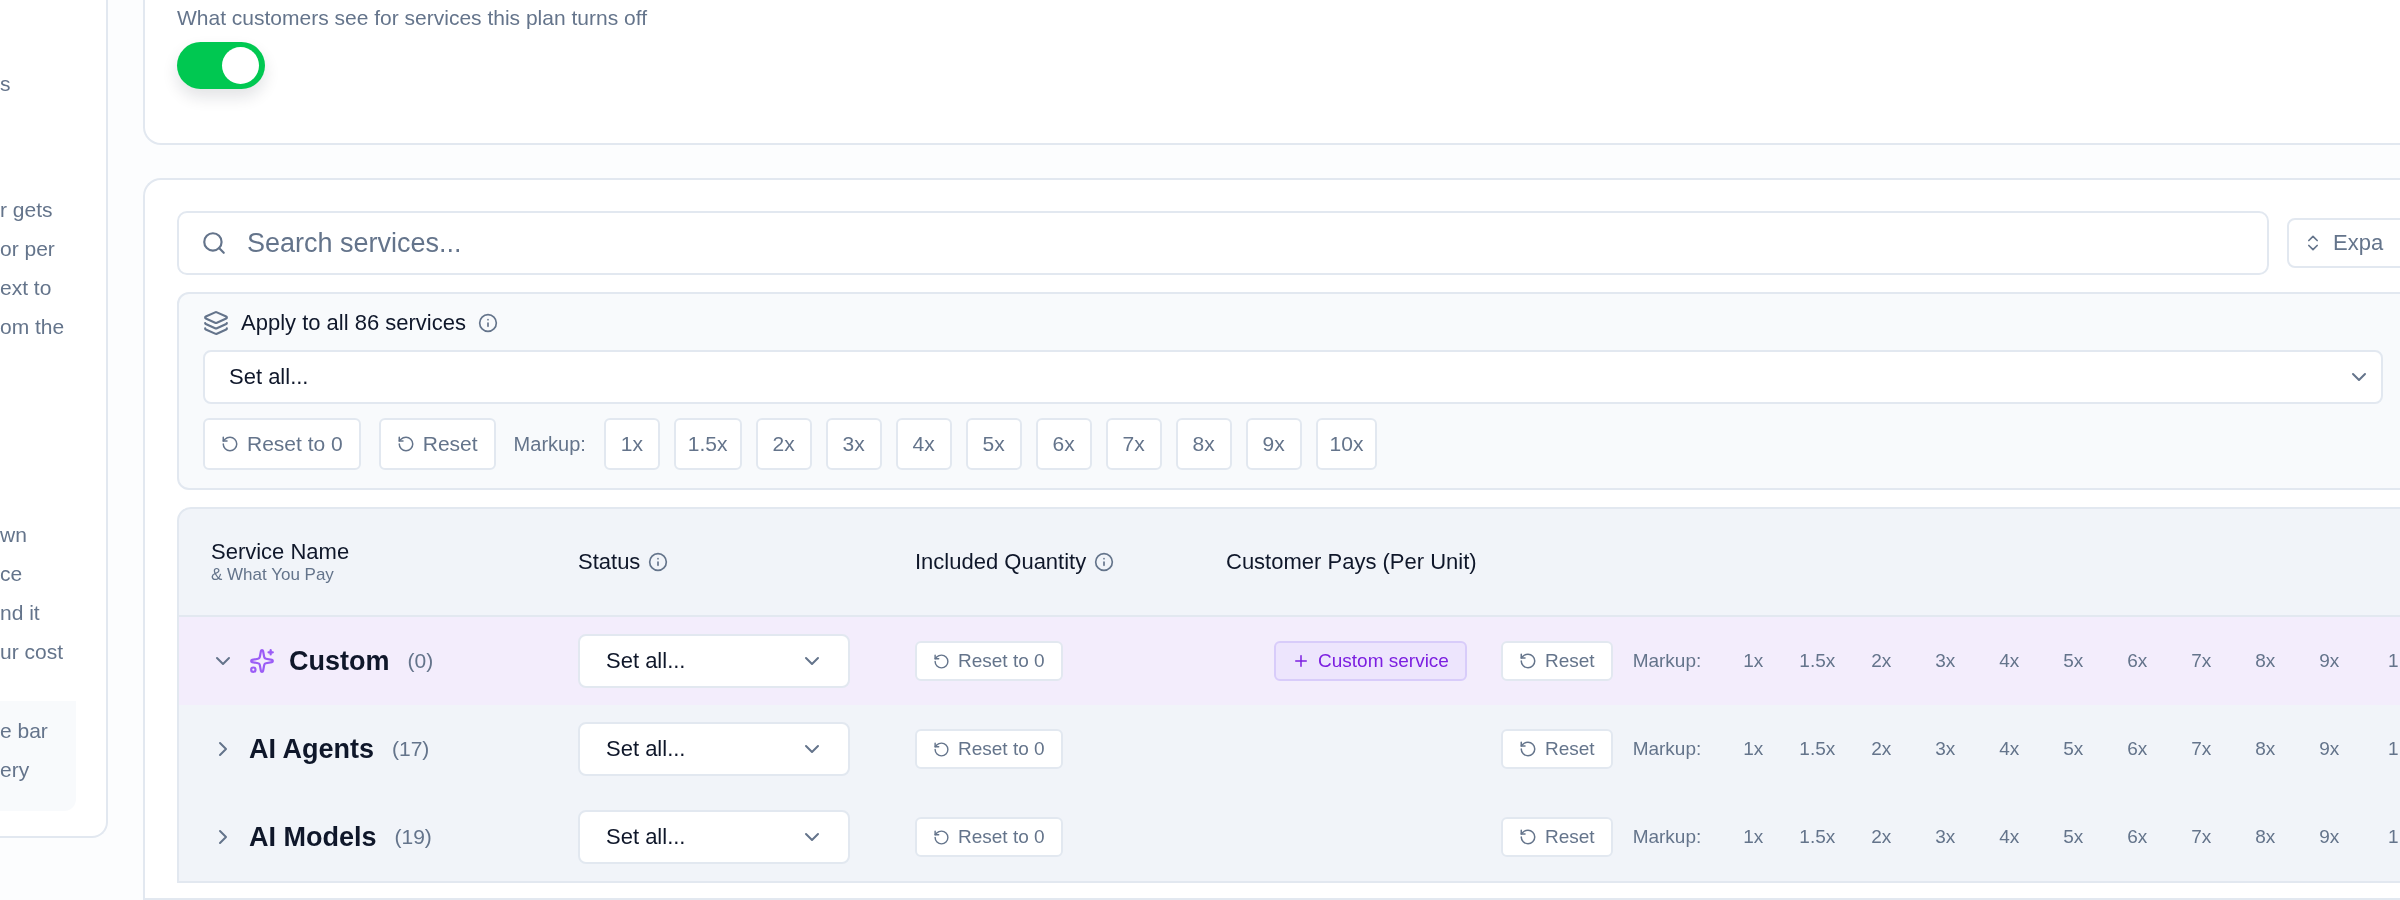 The height and width of the screenshot is (900, 2400). Describe the element at coordinates (15, 770) in the screenshot. I see `note-text: ery` at that location.